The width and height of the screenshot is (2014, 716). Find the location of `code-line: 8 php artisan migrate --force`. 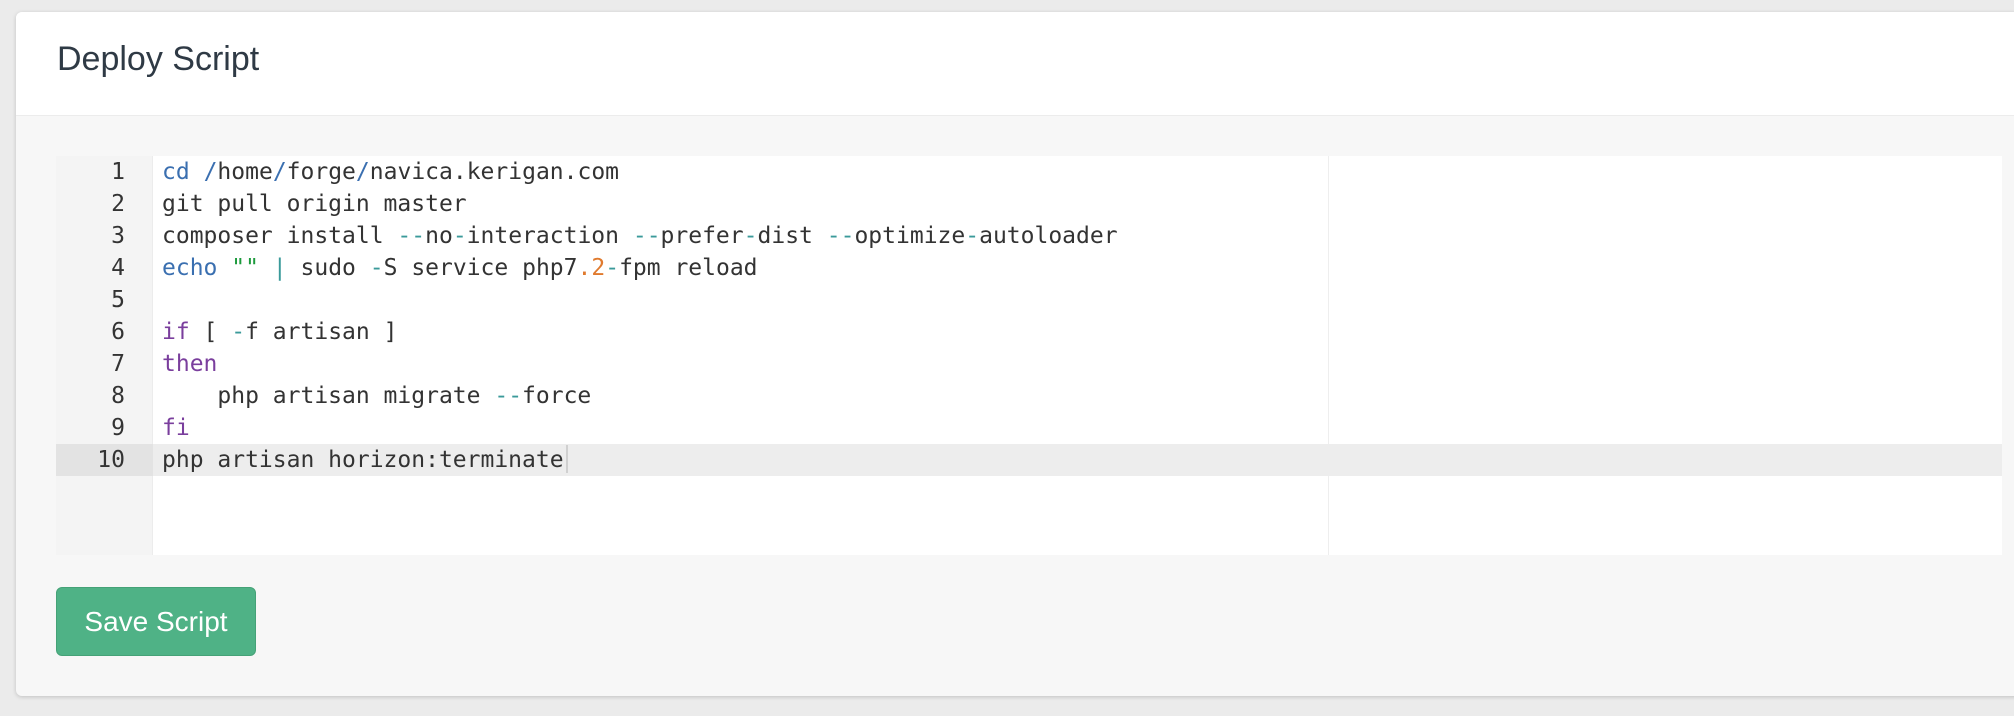

code-line: 8 php artisan migrate --force is located at coordinates (1029, 396).